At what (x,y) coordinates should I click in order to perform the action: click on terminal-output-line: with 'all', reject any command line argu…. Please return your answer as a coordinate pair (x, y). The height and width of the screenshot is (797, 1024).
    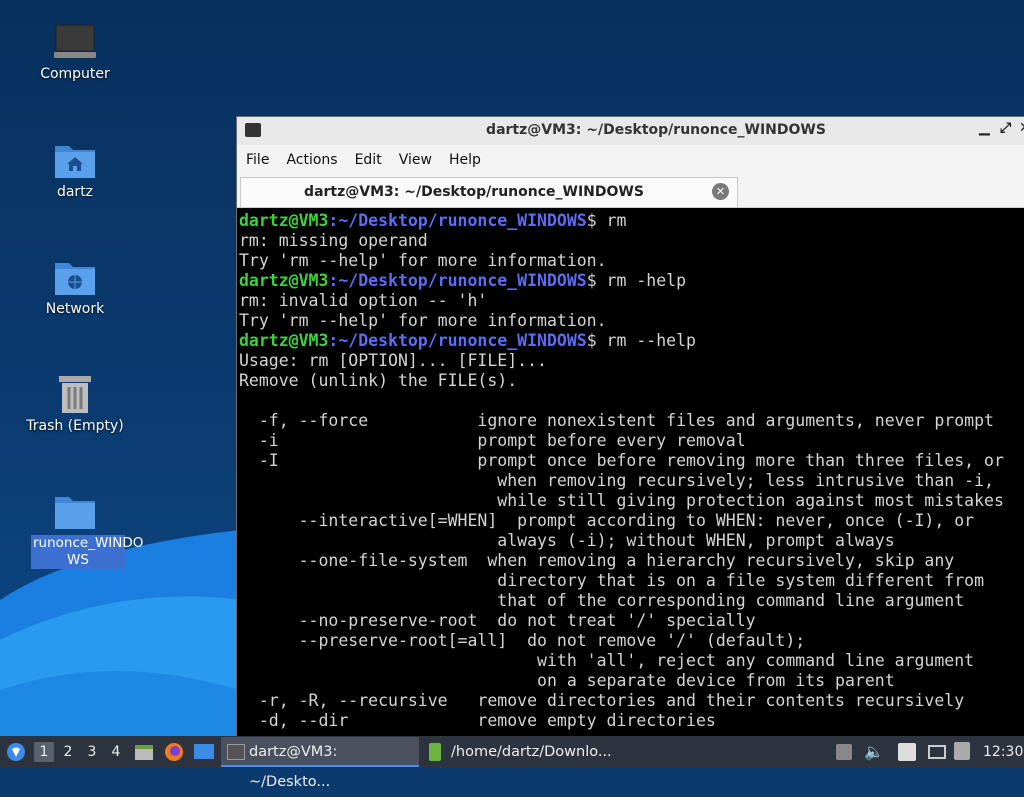
    Looking at the image, I should click on (607, 660).